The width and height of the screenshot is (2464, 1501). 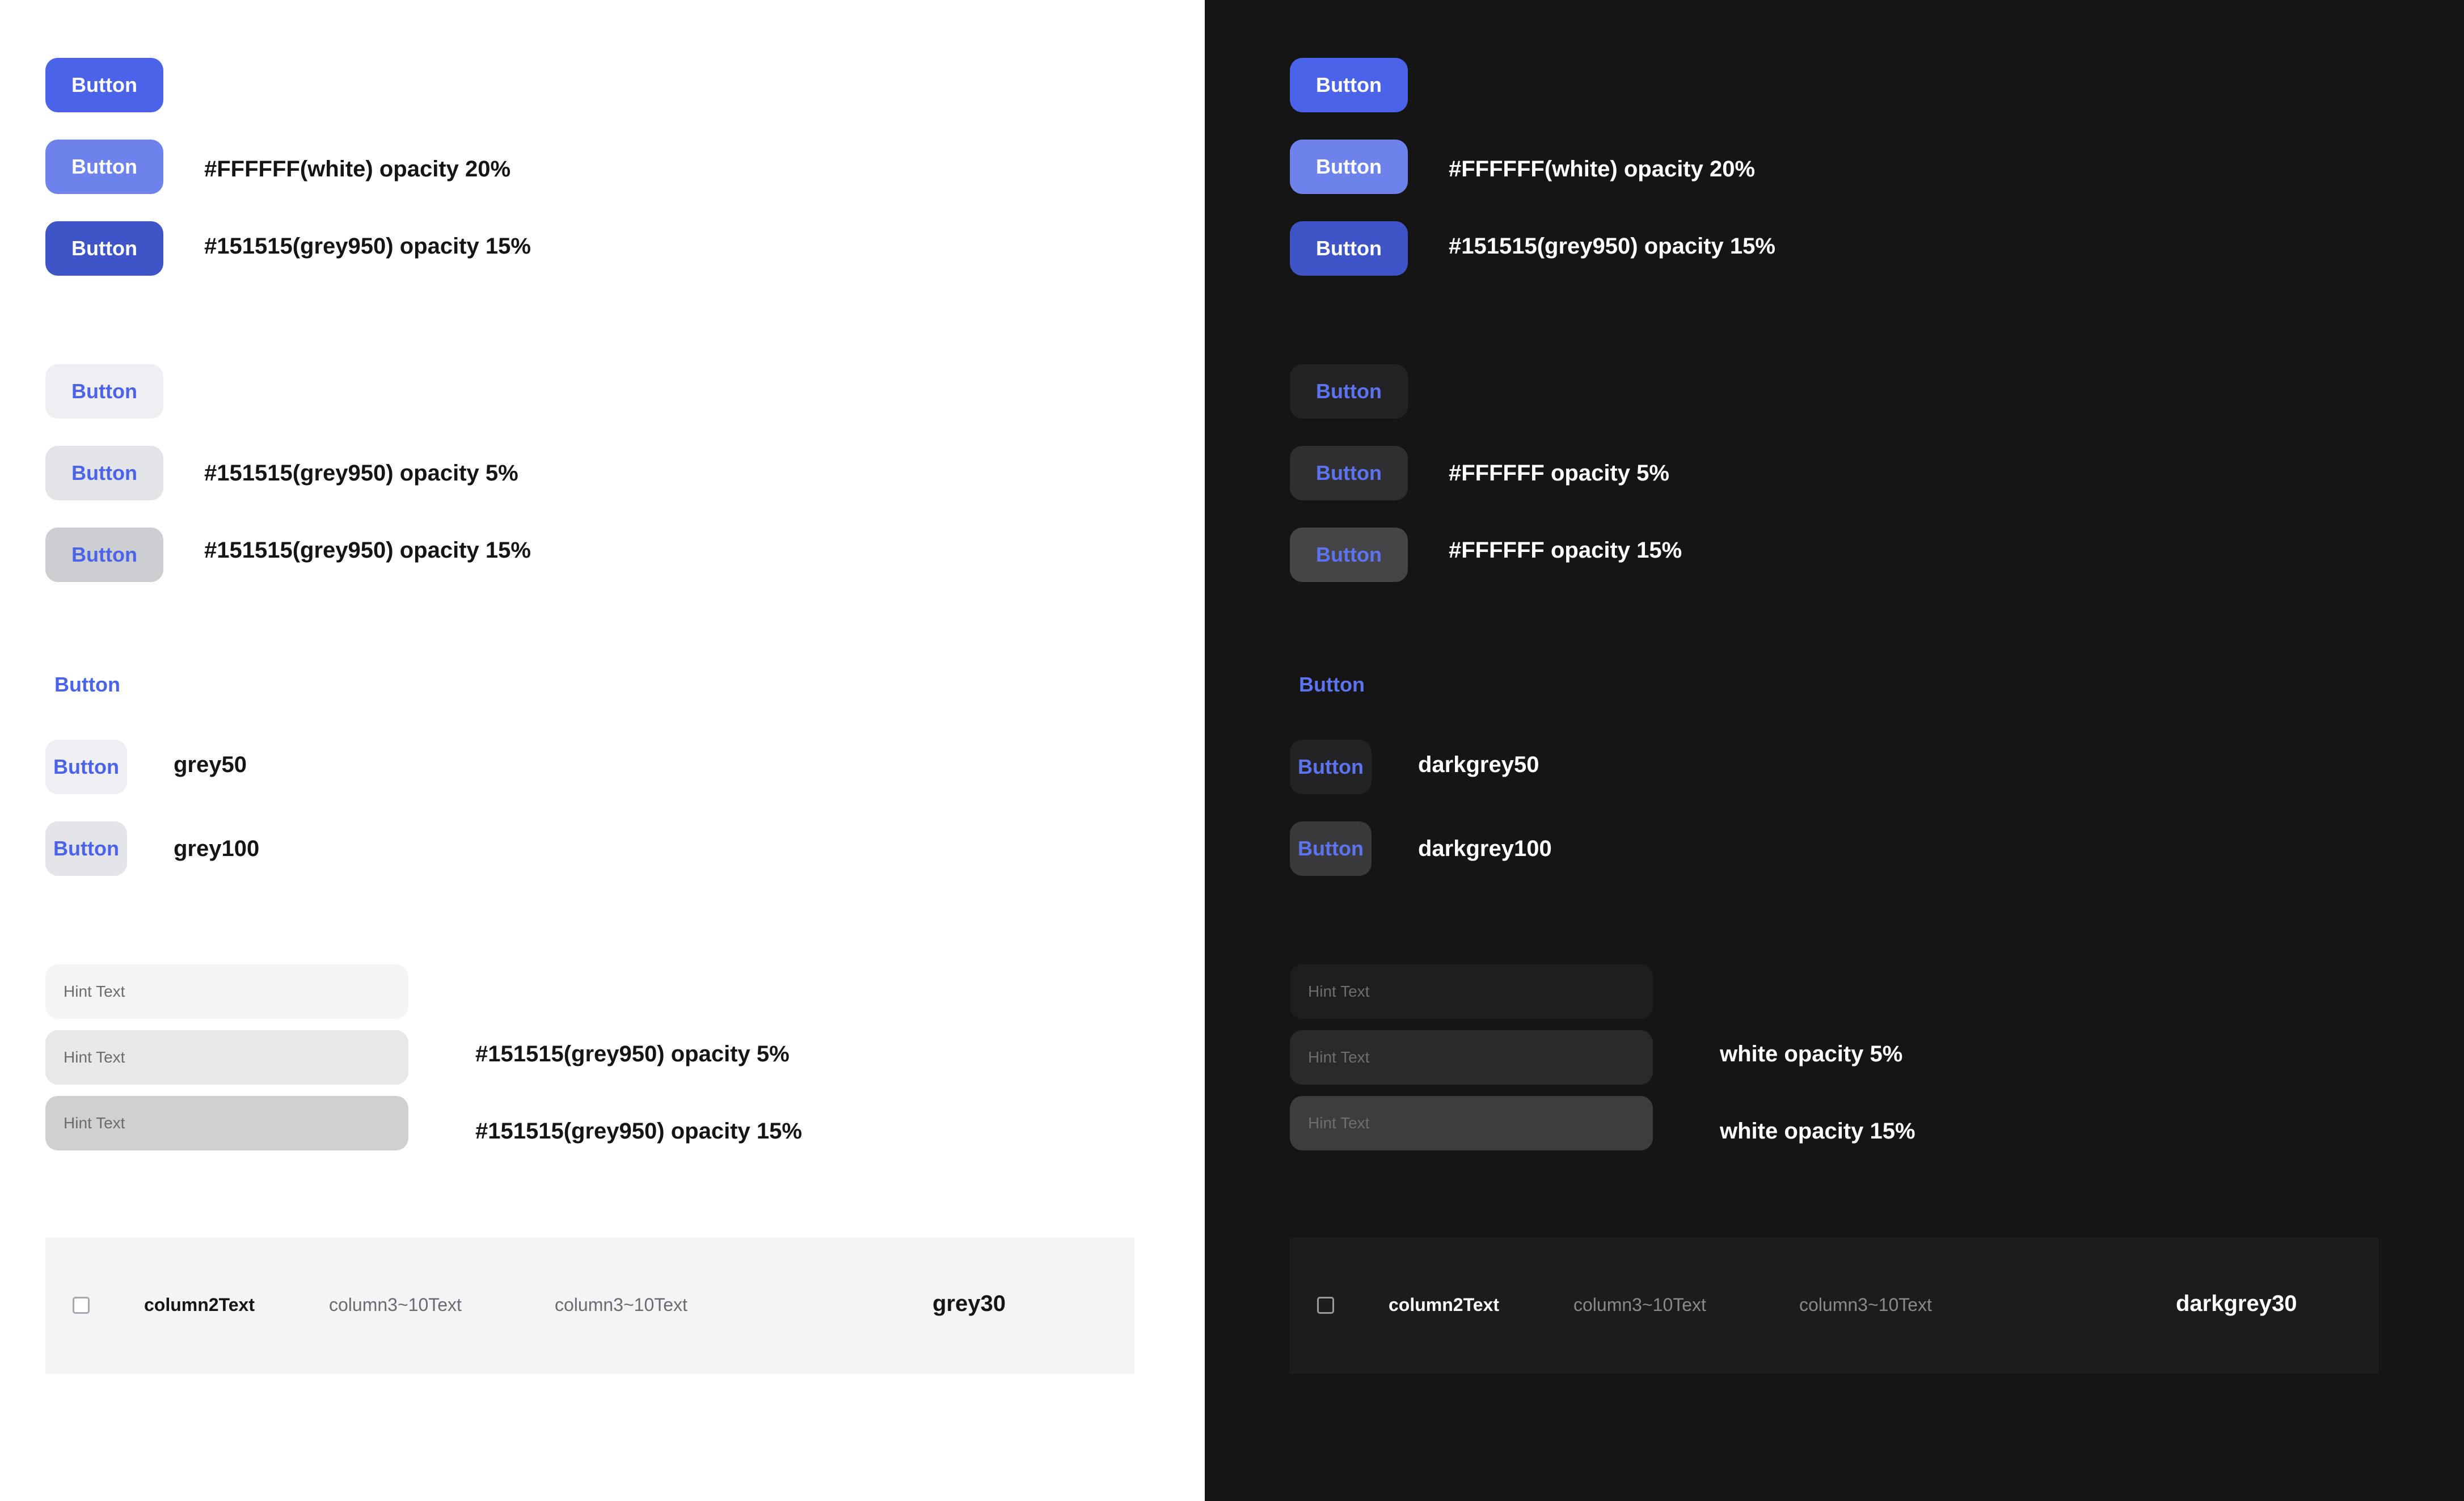 What do you see at coordinates (1478, 764) in the screenshot?
I see `darkgrey50-note: darkgrey50` at bounding box center [1478, 764].